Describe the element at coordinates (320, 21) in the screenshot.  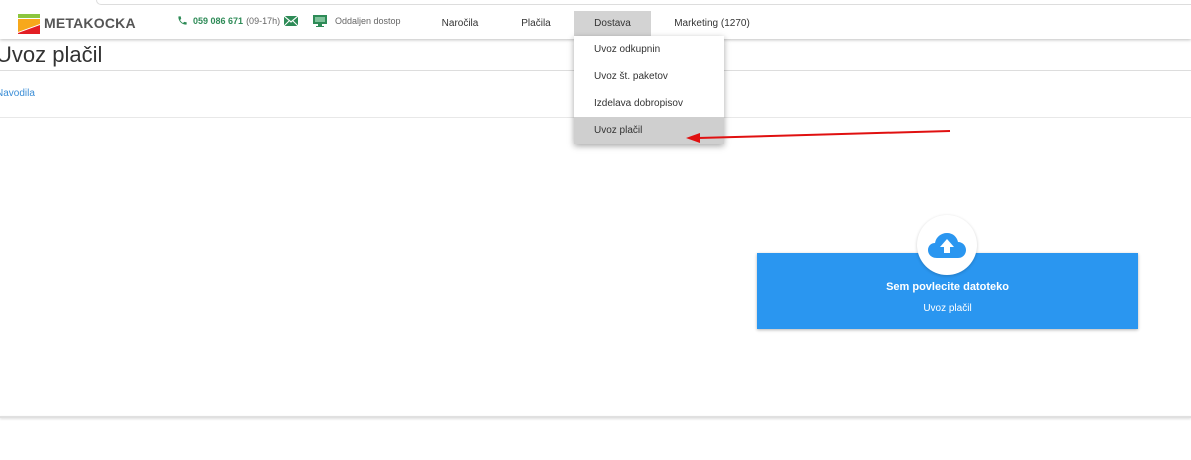
I see `monitor-icon` at that location.